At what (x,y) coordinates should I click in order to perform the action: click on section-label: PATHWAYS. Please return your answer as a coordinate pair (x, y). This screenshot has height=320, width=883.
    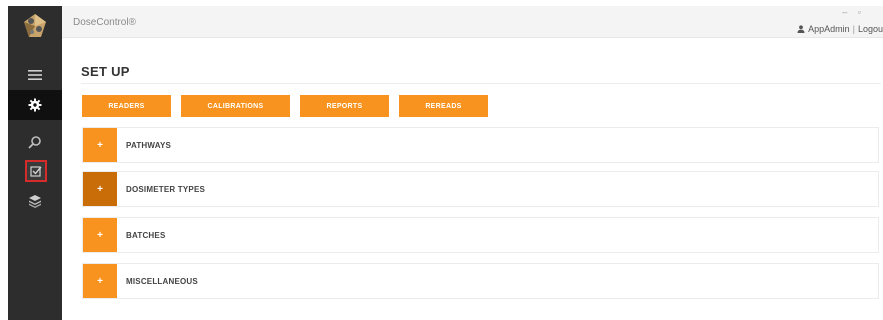
    Looking at the image, I should click on (149, 145).